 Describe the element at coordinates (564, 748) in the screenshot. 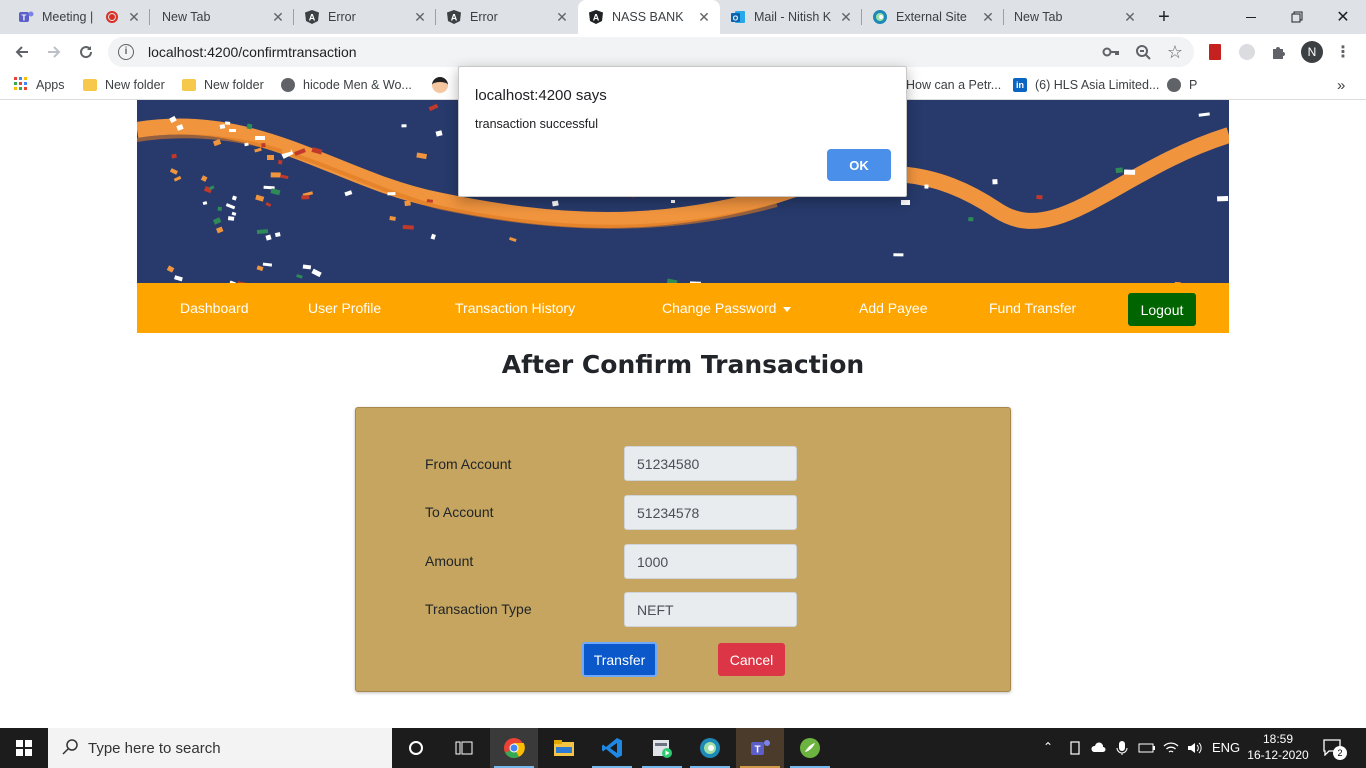

I see `file-explorer-icon` at that location.